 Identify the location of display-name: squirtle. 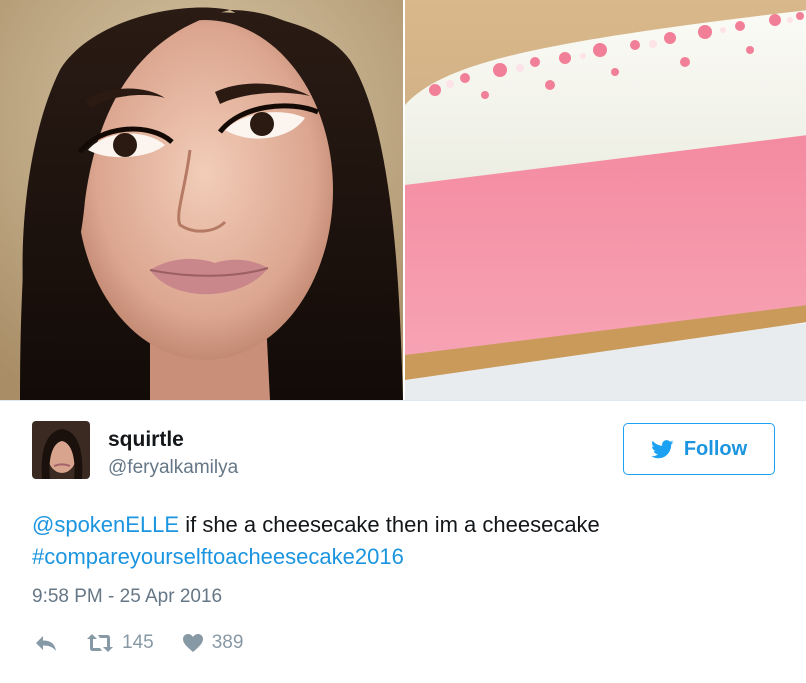
(146, 440).